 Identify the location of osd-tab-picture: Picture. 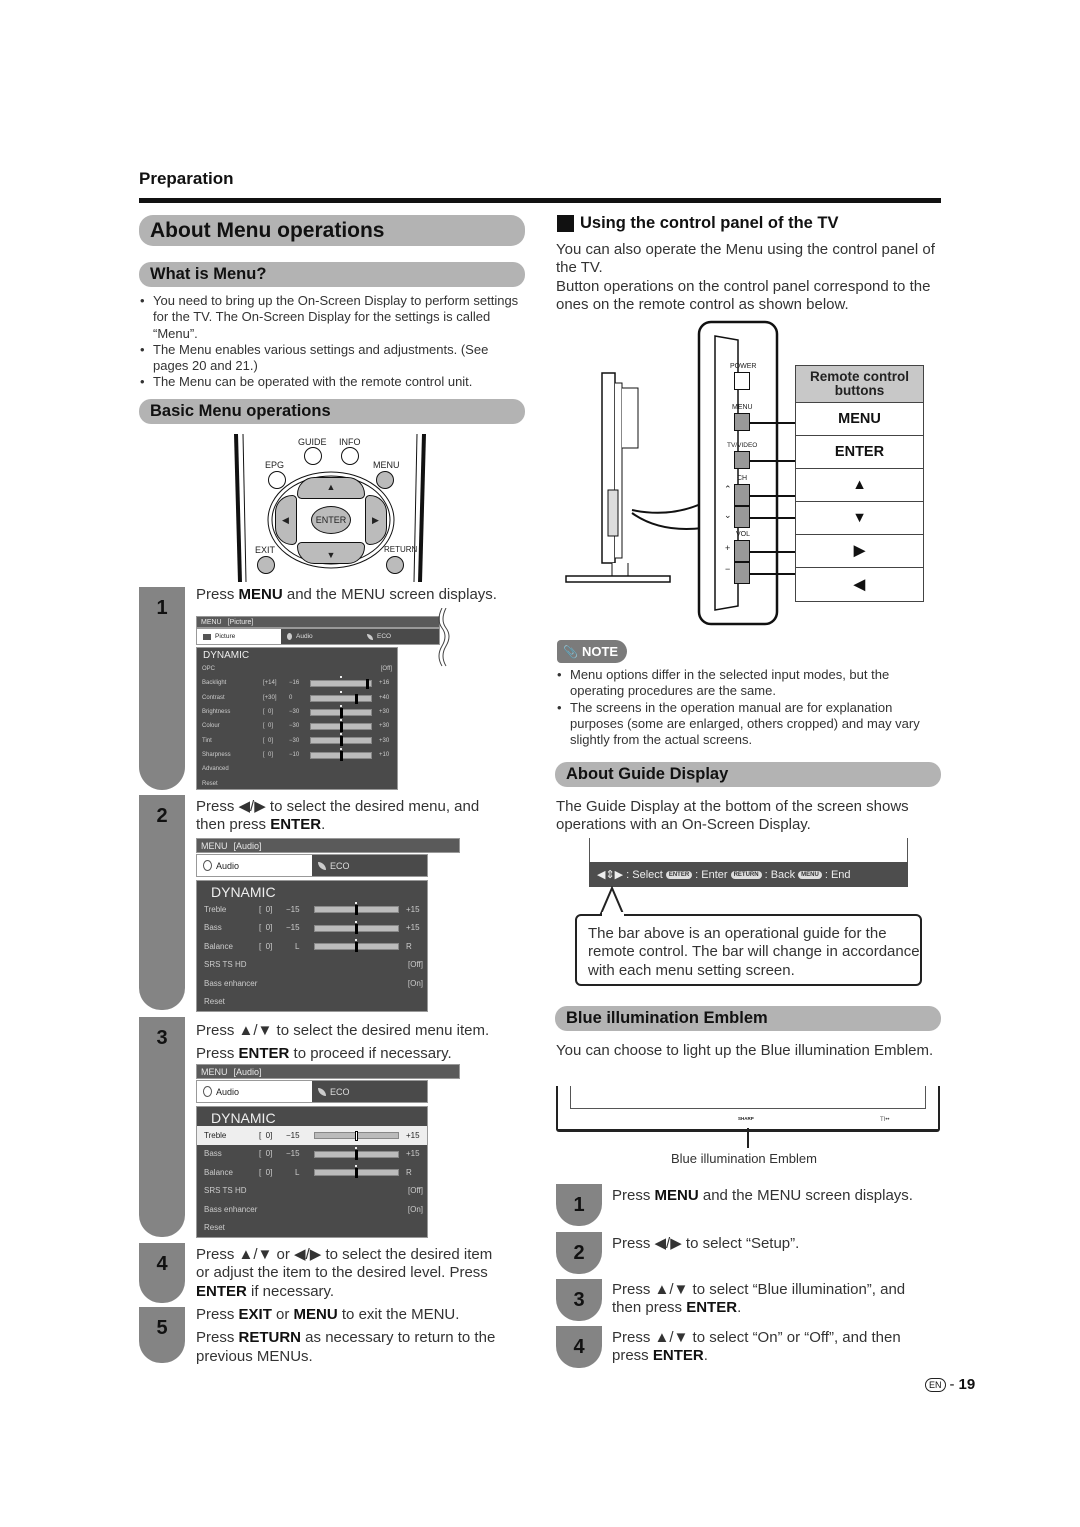
(239, 636).